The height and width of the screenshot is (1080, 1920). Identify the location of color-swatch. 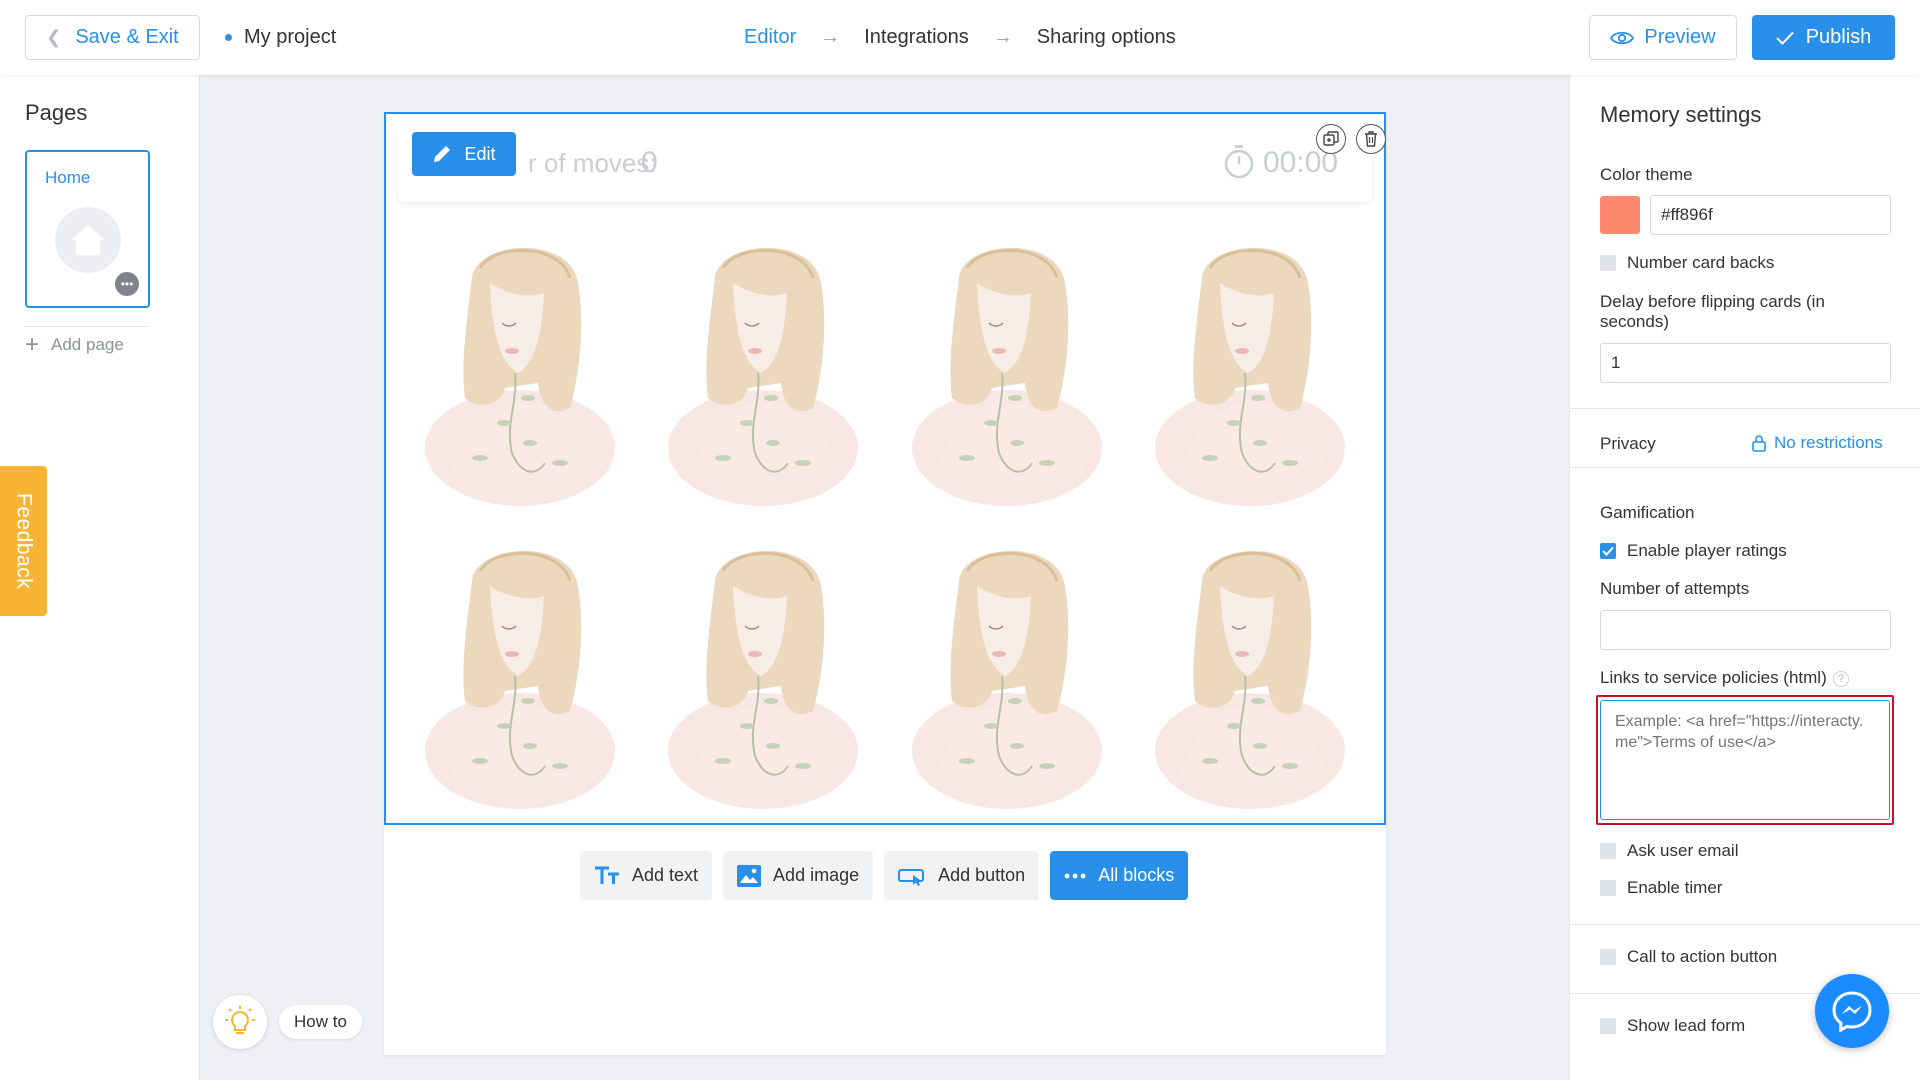
(1620, 215).